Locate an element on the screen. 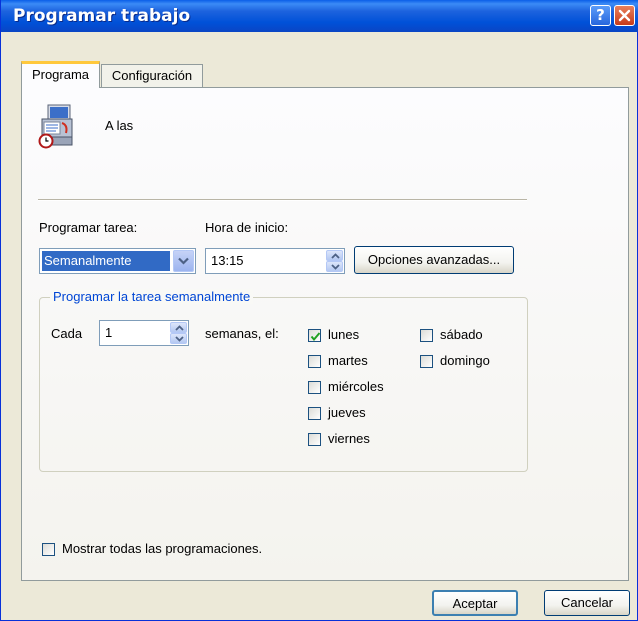 This screenshot has height=621, width=638. day-label-domingo: domingo is located at coordinates (465, 360).